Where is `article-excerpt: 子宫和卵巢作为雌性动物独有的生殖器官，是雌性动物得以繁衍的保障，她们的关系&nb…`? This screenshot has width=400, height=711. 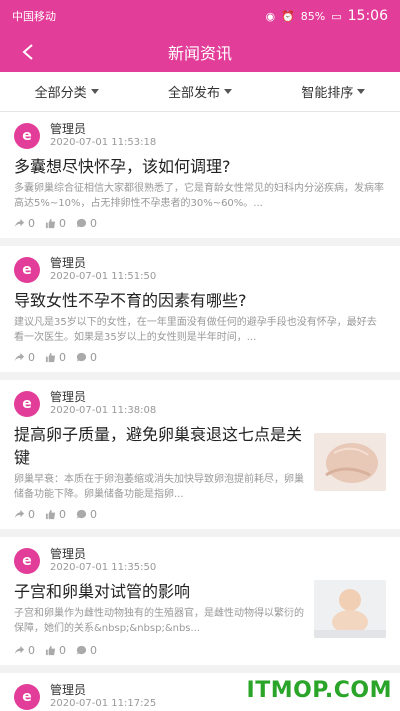
article-excerpt: 子宫和卵巢作为雌性动物独有的生殖器官，是雌性动物得以繁衍的保障，她们的关系&nb… is located at coordinates (159, 621).